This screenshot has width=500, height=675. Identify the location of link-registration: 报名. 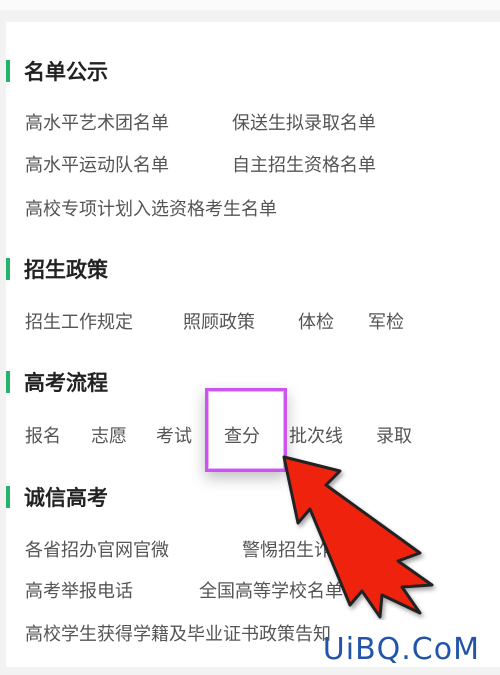
(43, 435).